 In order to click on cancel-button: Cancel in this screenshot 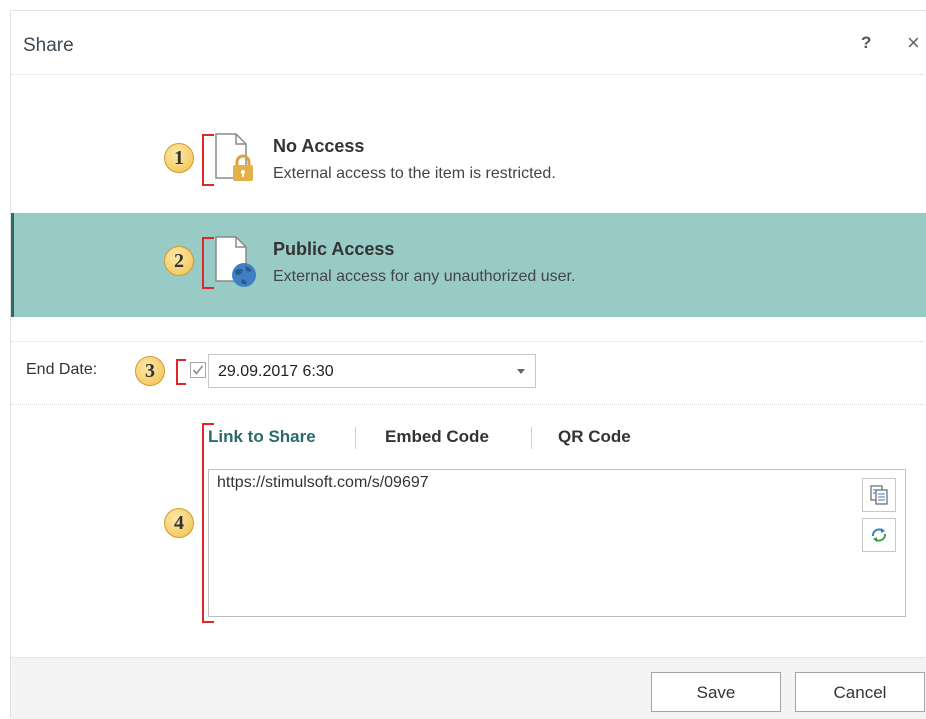, I will do `click(860, 692)`.